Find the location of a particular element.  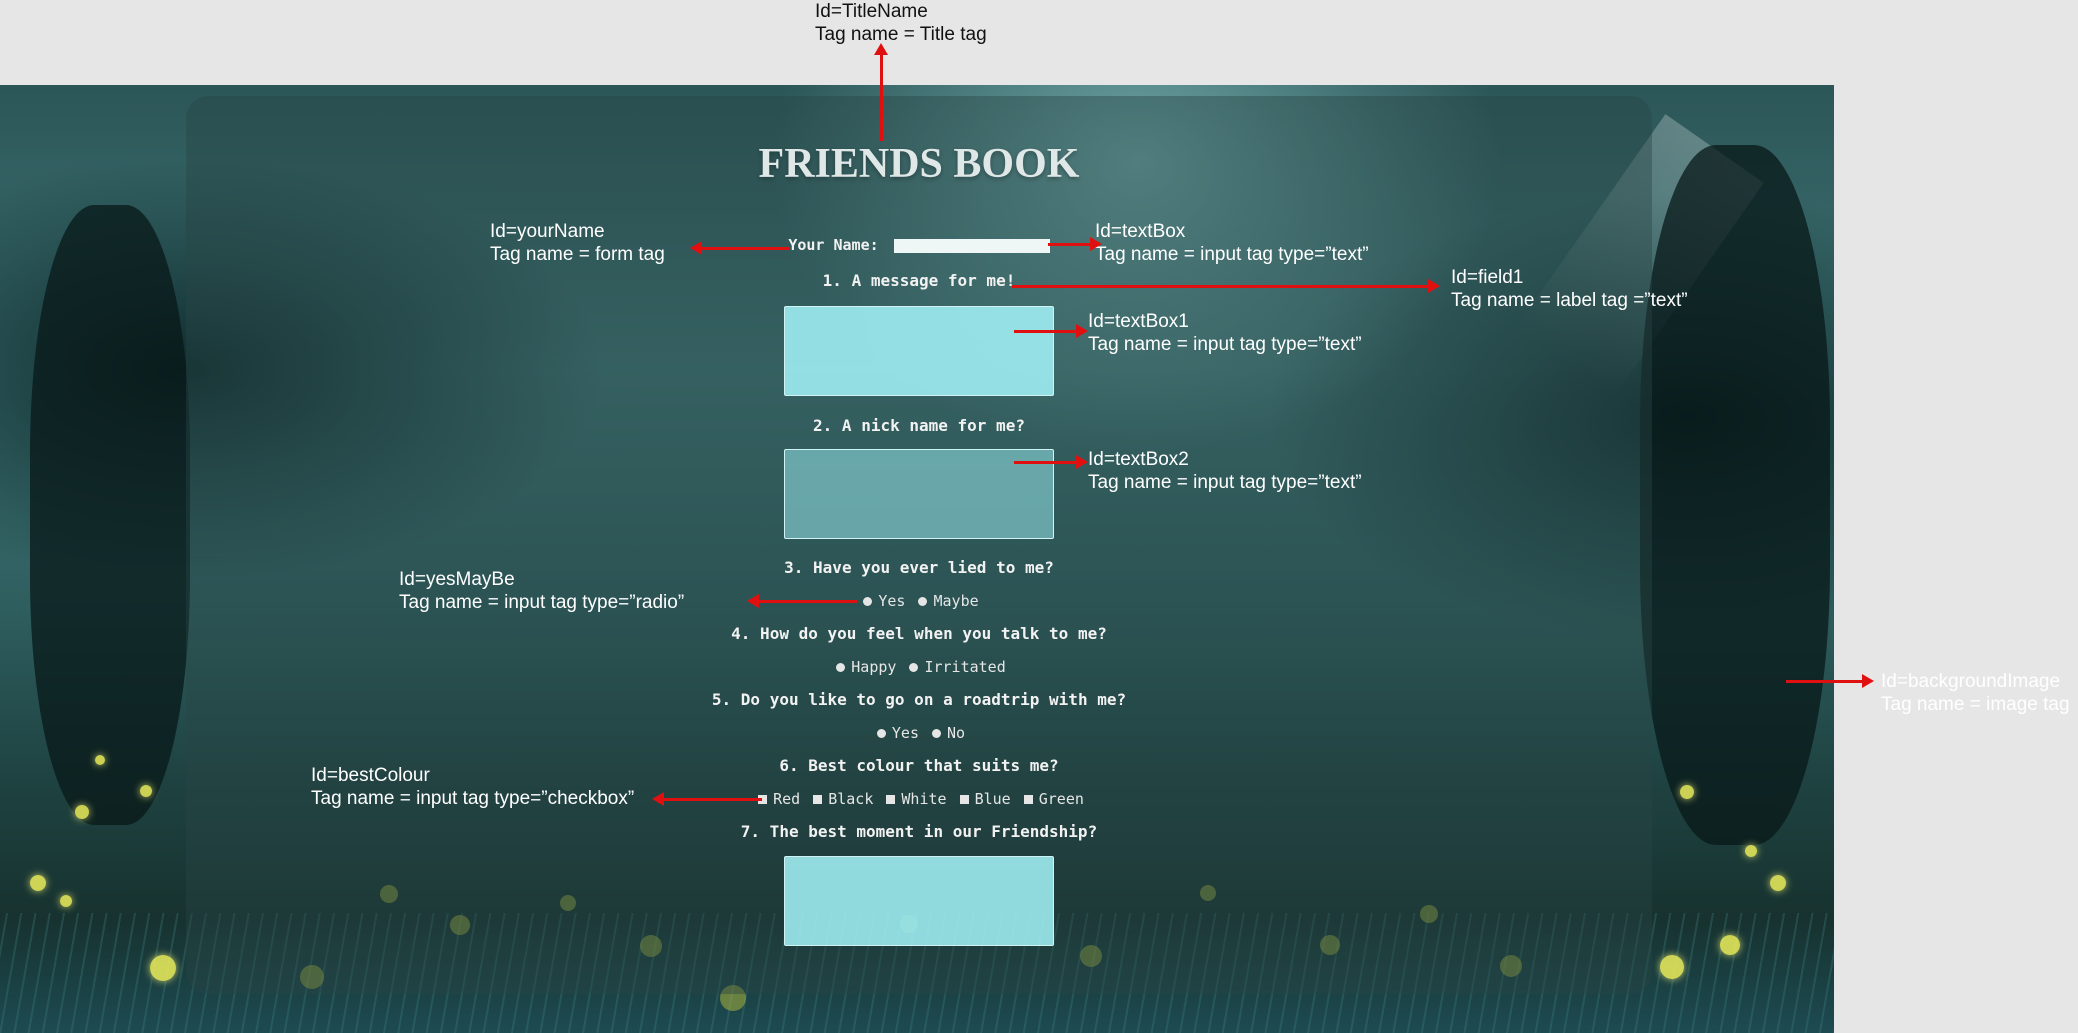

annotation-id: Id=backgroundImage is located at coordinates (1971, 681).